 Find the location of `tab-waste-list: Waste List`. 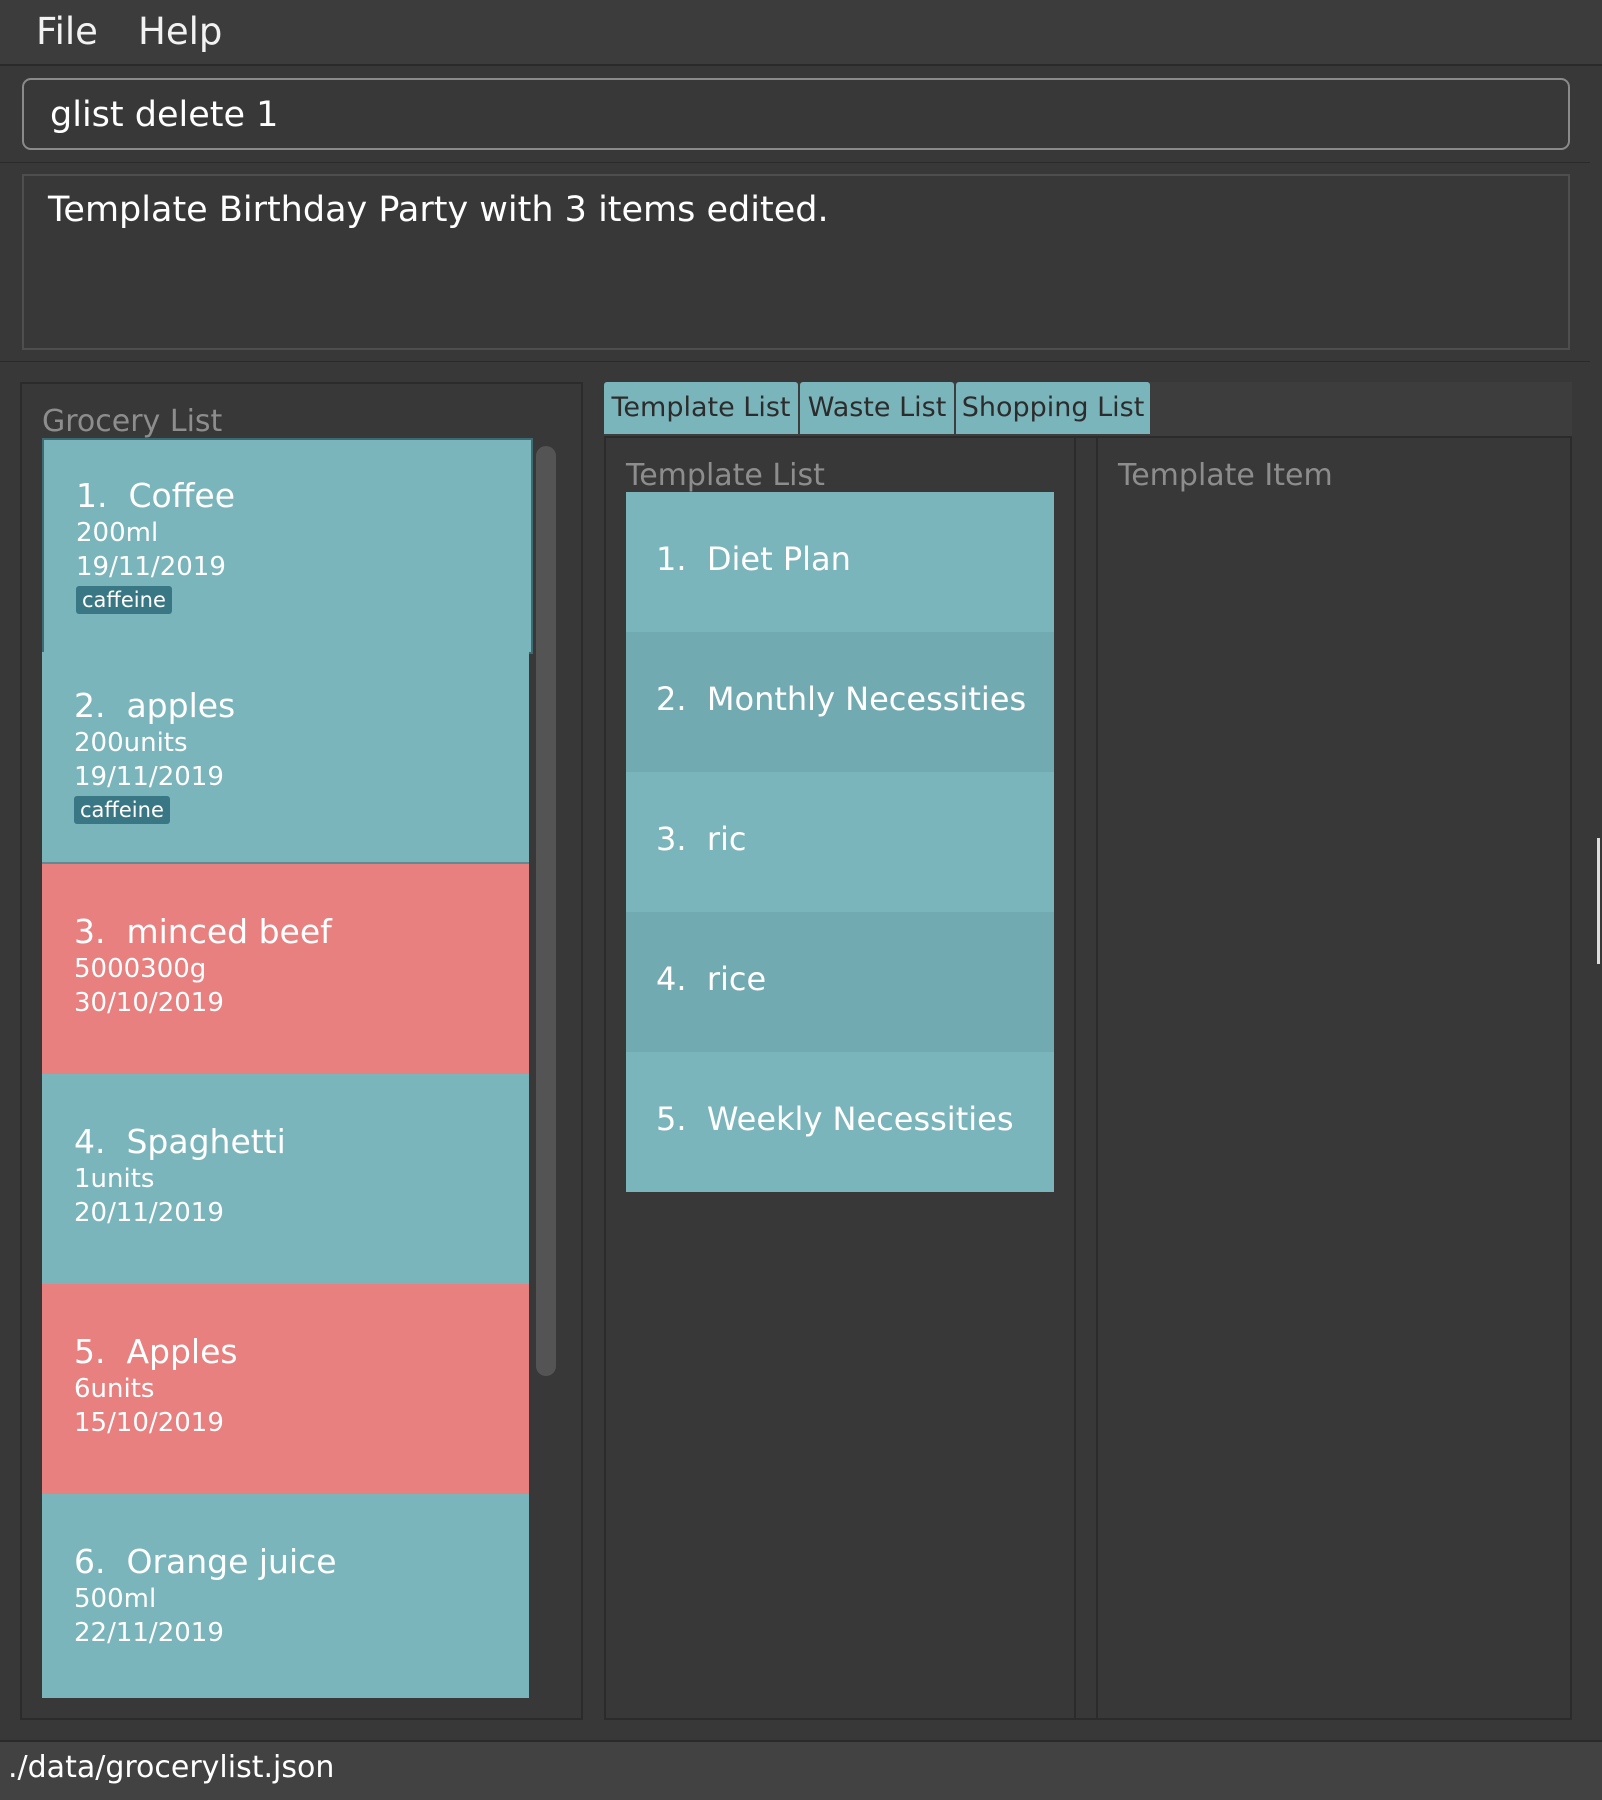

tab-waste-list: Waste List is located at coordinates (877, 408).